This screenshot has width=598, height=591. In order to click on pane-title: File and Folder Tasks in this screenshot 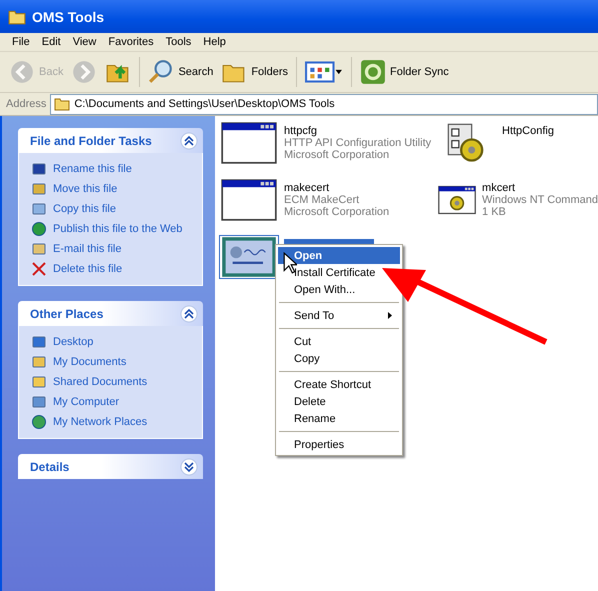, I will do `click(91, 141)`.